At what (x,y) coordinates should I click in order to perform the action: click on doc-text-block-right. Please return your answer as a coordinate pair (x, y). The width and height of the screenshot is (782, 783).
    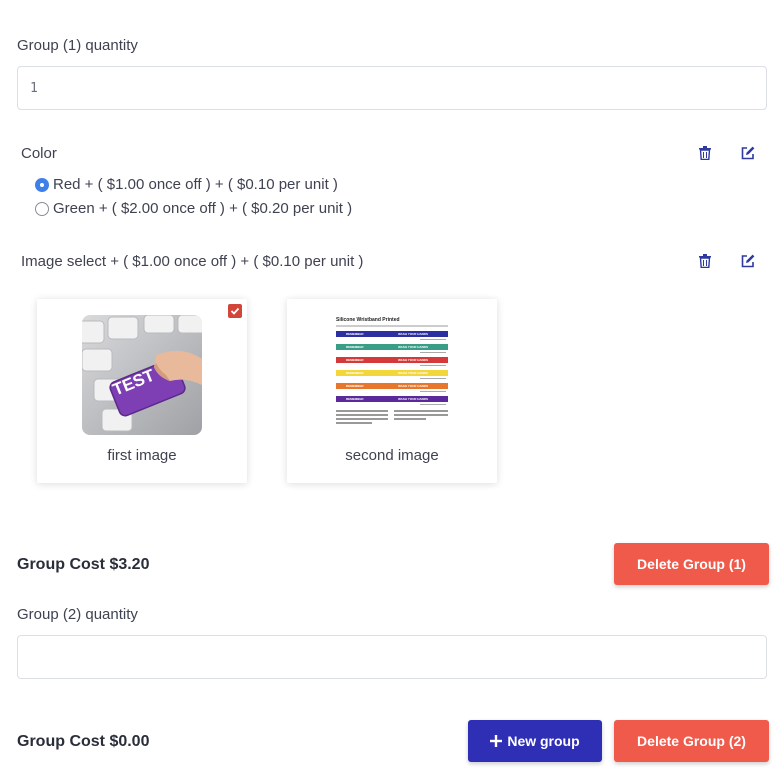
    Looking at the image, I should click on (421, 416).